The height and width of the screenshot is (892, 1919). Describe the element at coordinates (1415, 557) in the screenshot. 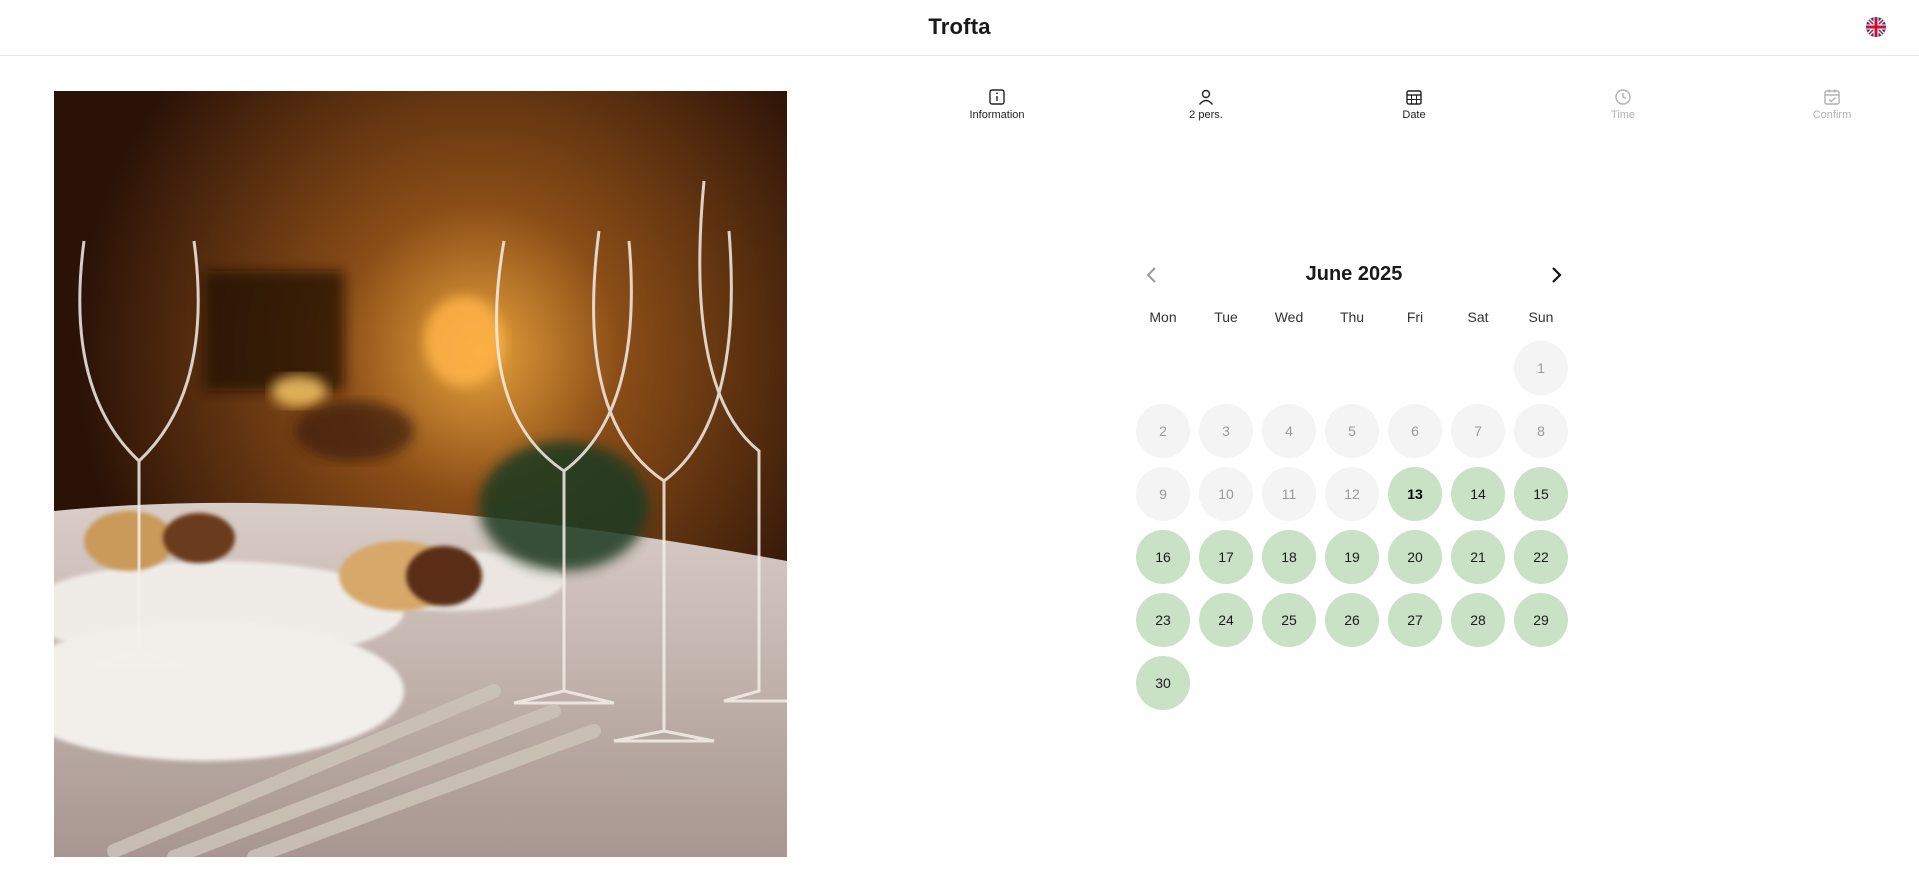

I see `calendar-day: 20` at that location.